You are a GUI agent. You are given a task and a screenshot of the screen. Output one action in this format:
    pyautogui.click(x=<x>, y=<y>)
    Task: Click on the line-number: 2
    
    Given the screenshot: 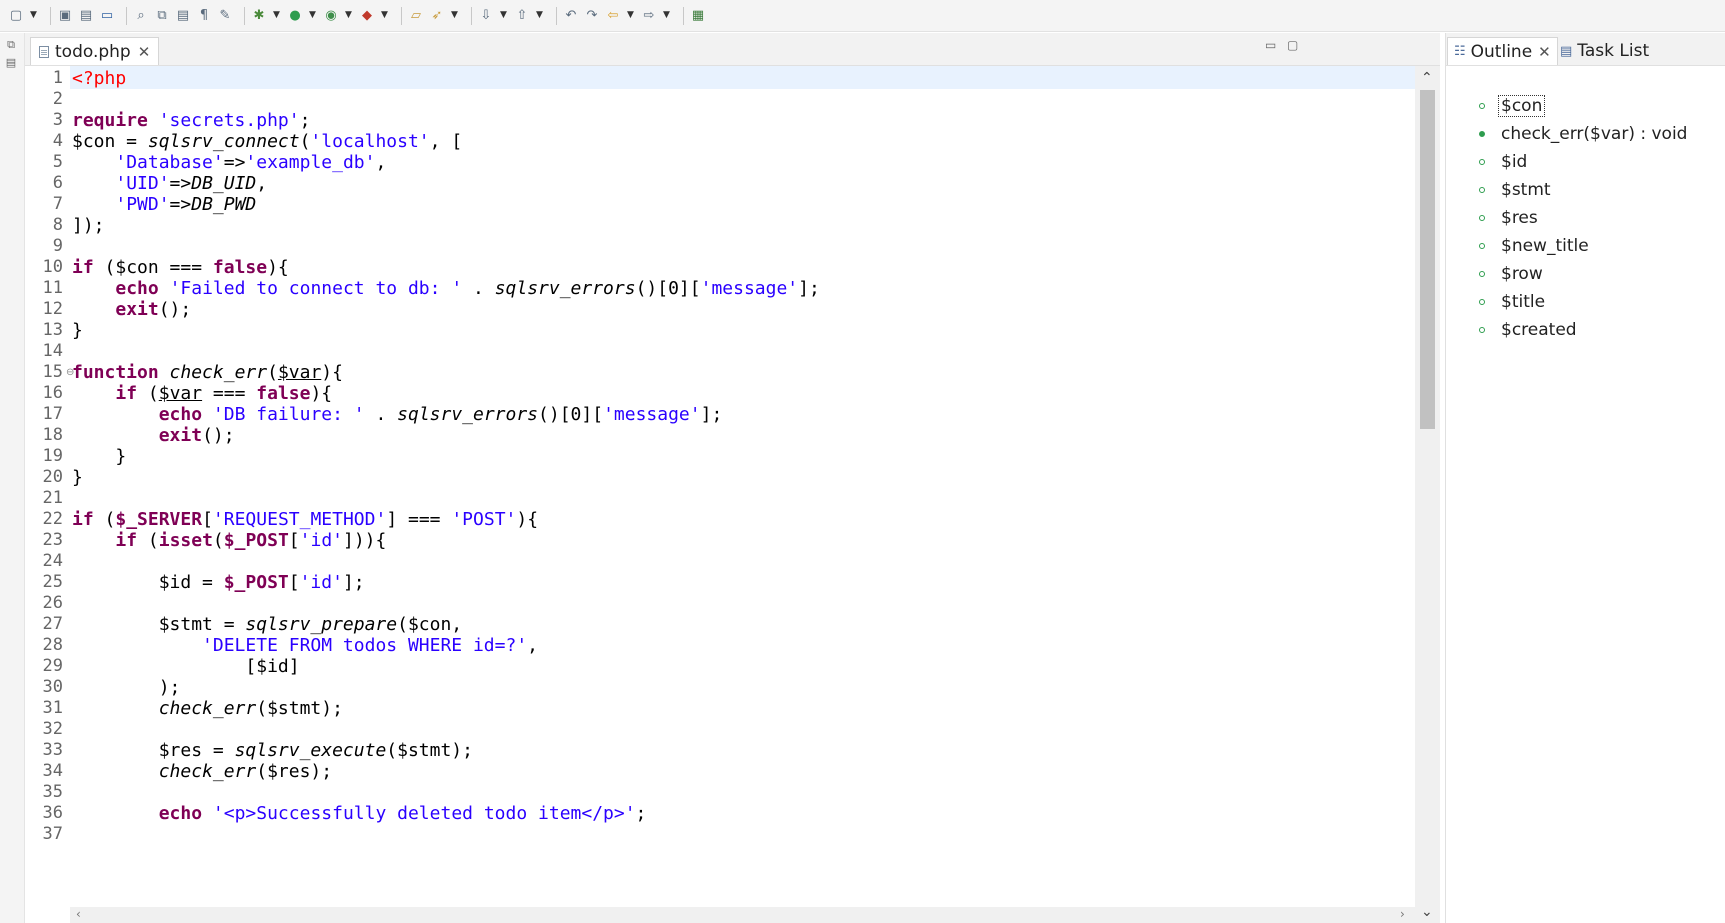 What is the action you would take?
    pyautogui.click(x=57, y=99)
    